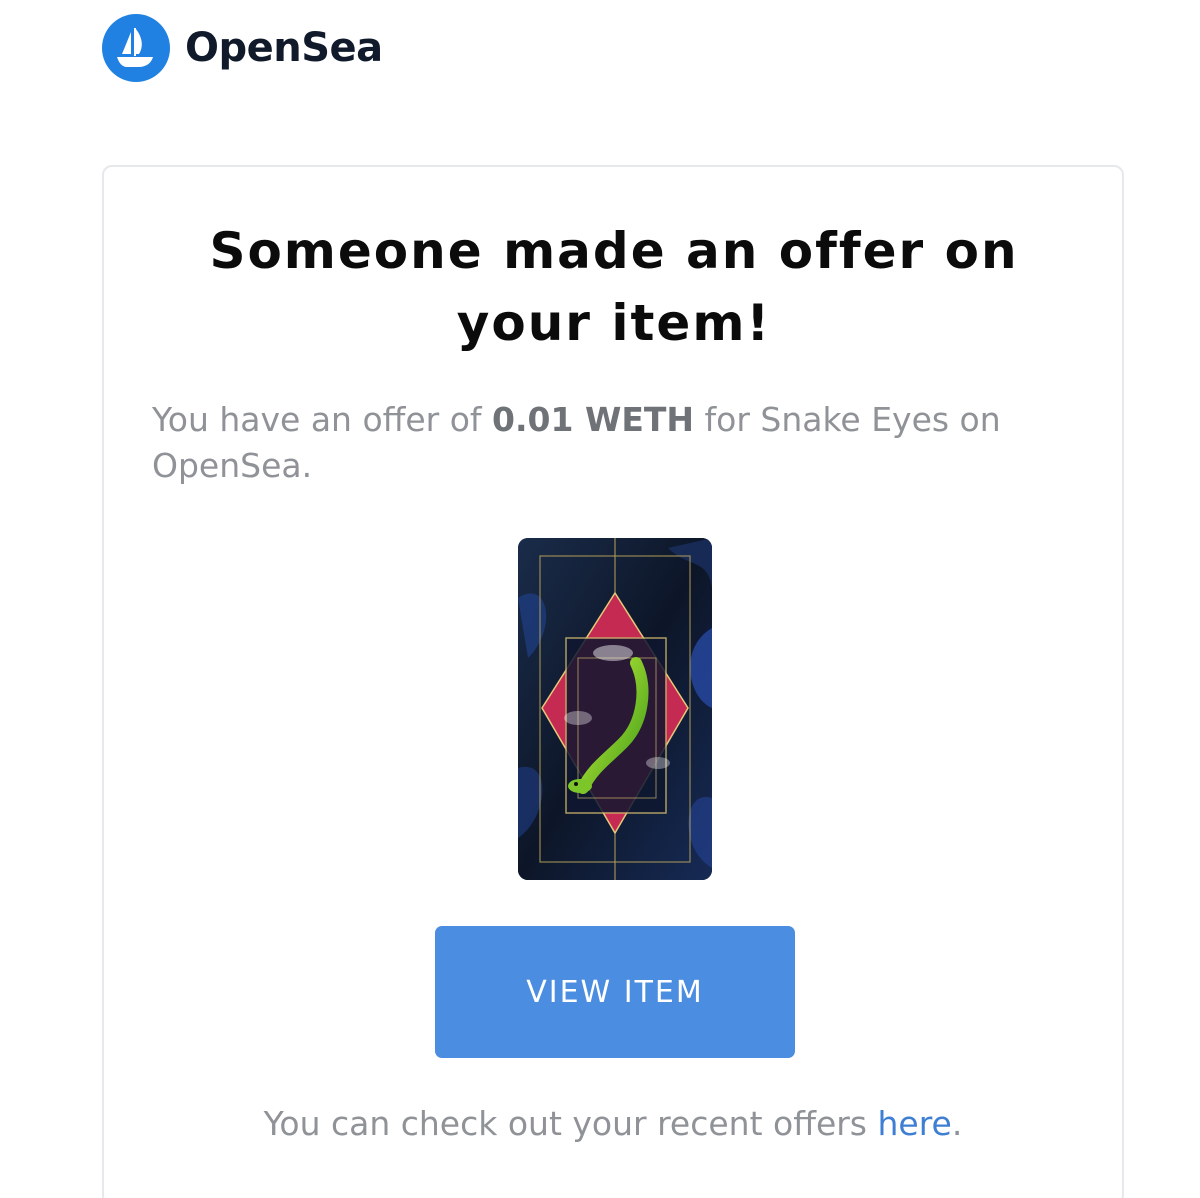  I want to click on footer-suffix: ., so click(957, 1123).